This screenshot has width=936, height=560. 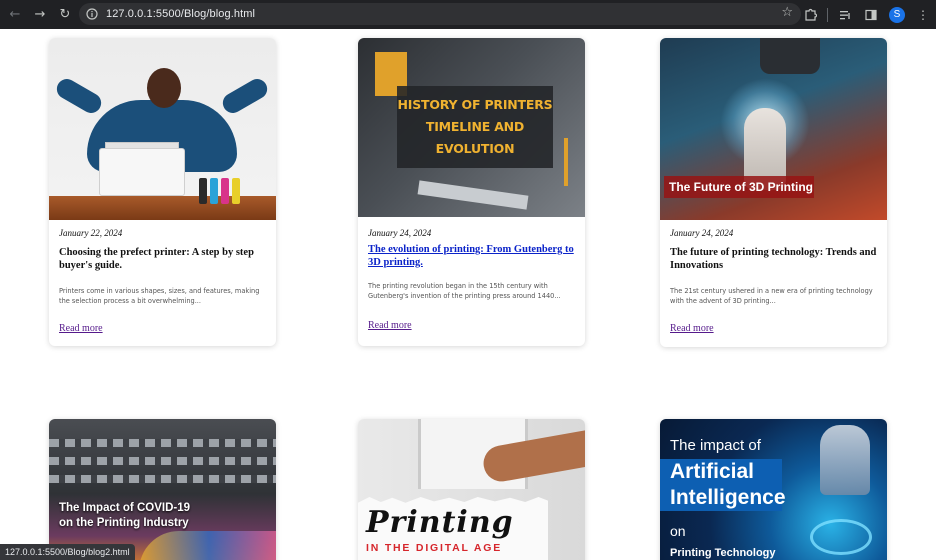 I want to click on image-caption-sub: IN THE DIGITAL AGE, so click(x=434, y=548).